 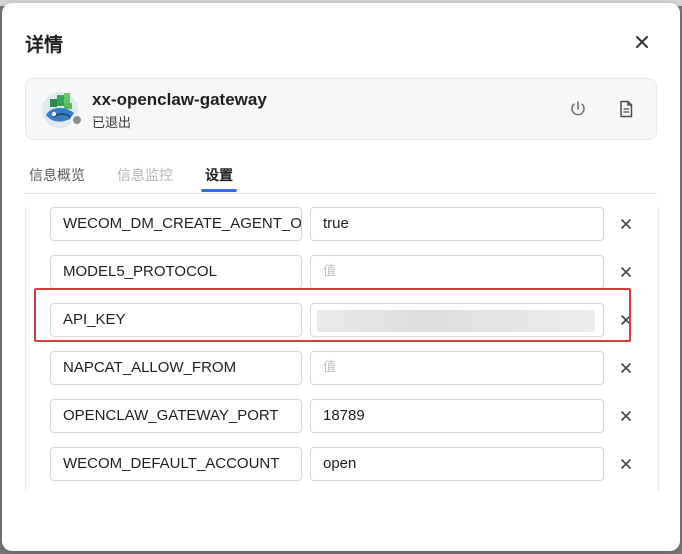 I want to click on close-button, so click(x=642, y=42).